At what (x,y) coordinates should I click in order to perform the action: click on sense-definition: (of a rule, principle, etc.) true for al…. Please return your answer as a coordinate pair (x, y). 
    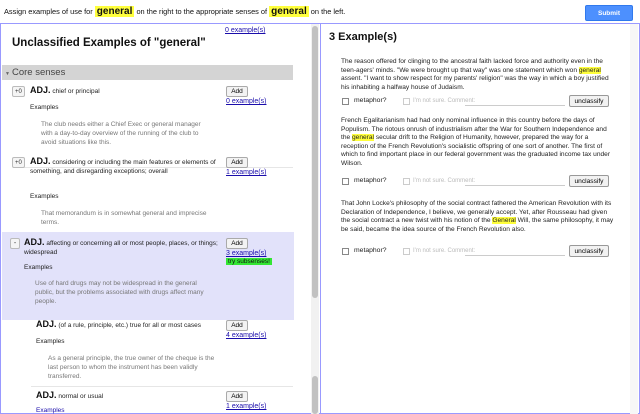
    Looking at the image, I should click on (130, 325).